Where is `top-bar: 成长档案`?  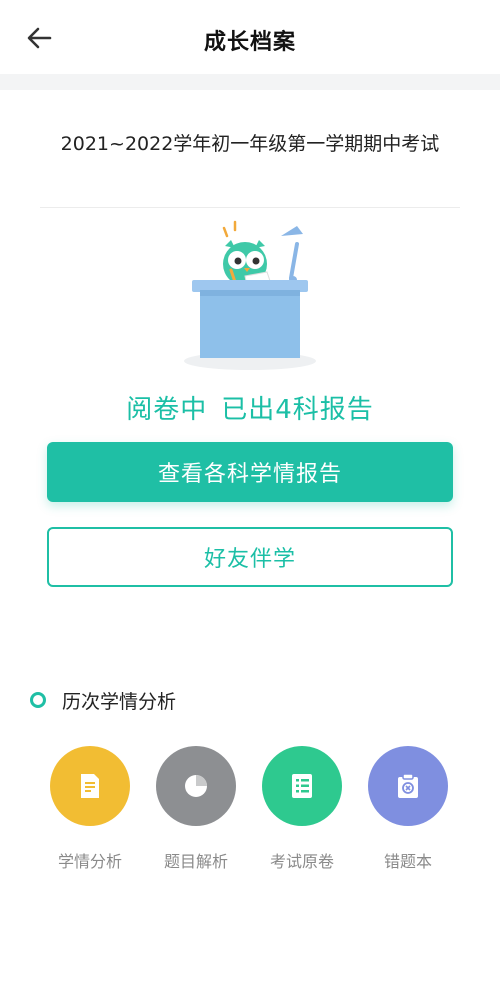 top-bar: 成长档案 is located at coordinates (250, 37).